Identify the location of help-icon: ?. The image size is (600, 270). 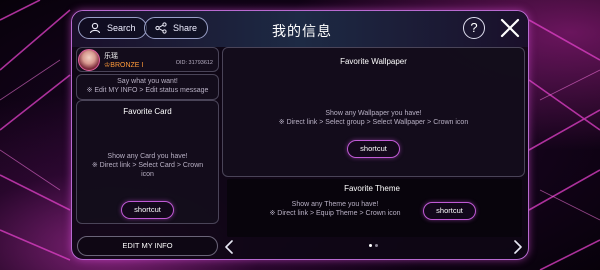
(474, 27).